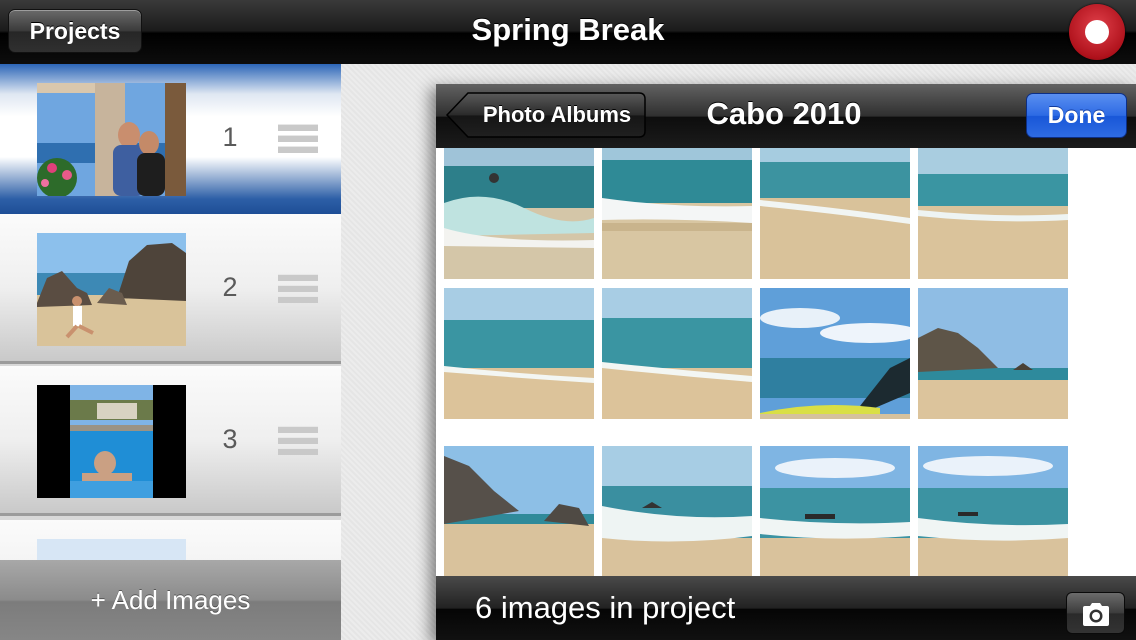 The width and height of the screenshot is (1136, 640). What do you see at coordinates (1076, 115) in the screenshot?
I see `done-button: Done` at bounding box center [1076, 115].